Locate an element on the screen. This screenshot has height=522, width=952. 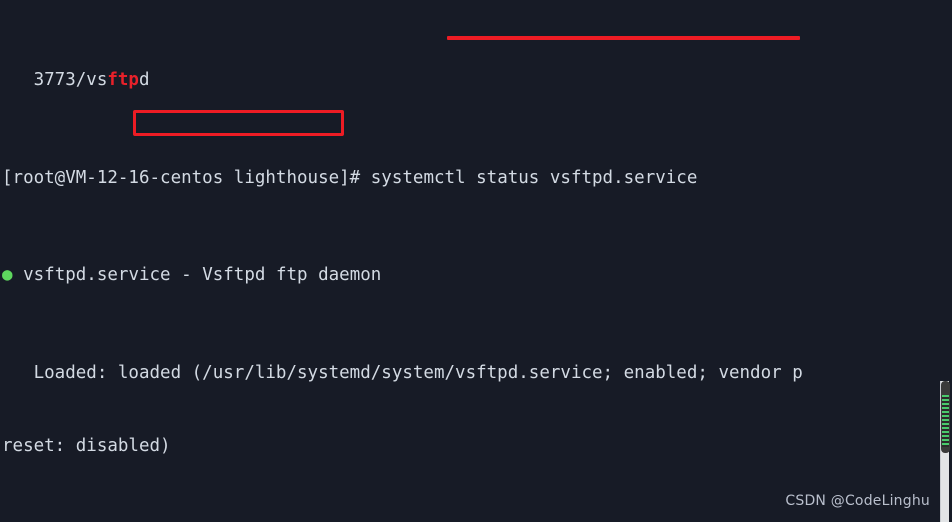
scrollbar-thumb is located at coordinates (945, 417).